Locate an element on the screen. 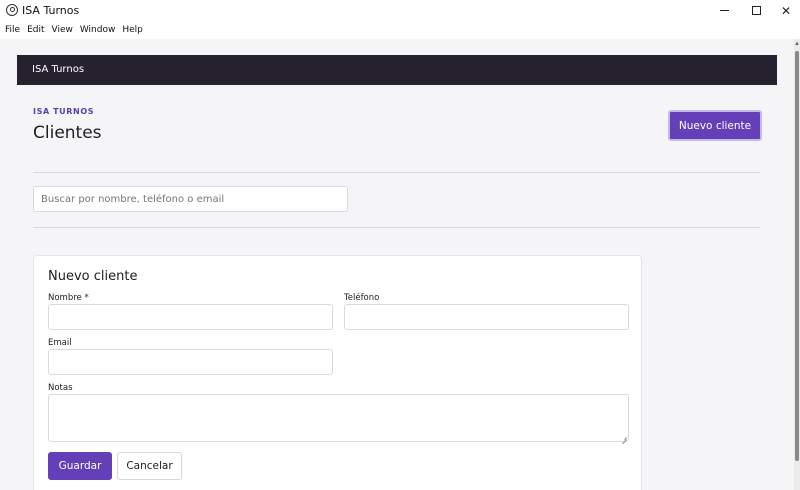 The image size is (800, 490). vertical-scrollbar: ▲ is located at coordinates (797, 264).